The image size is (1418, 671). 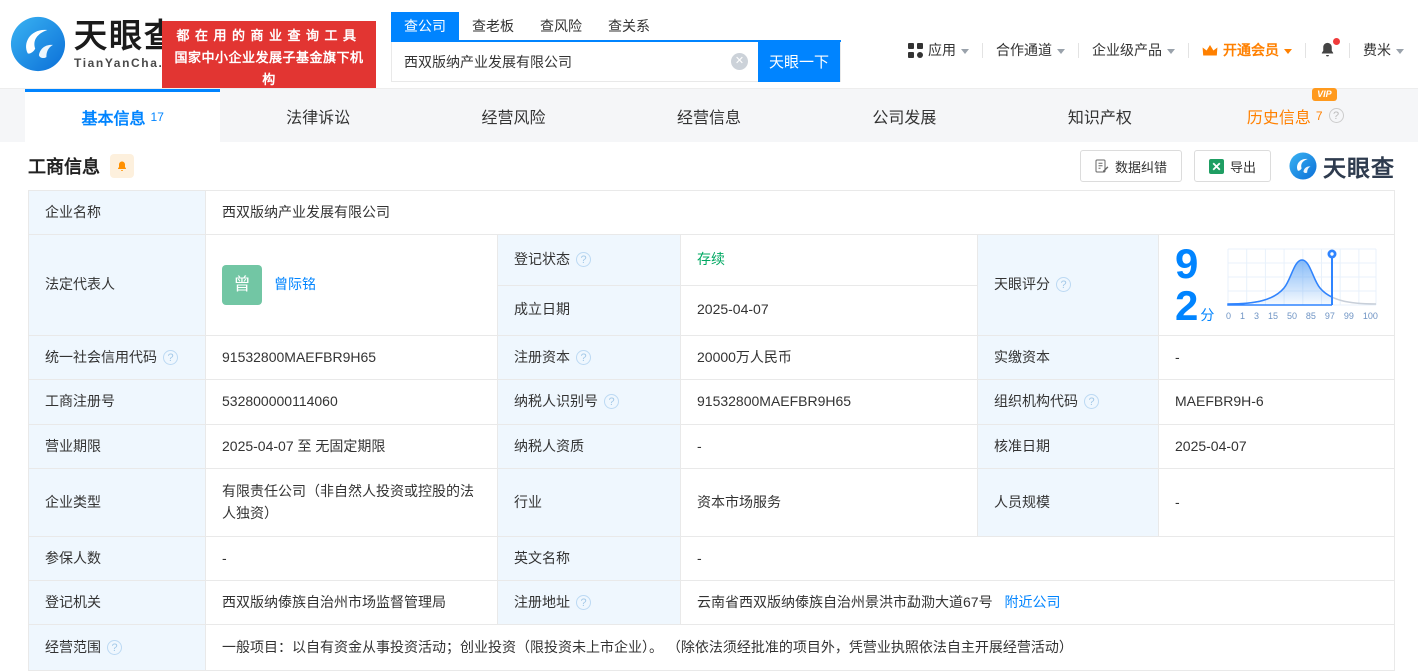 What do you see at coordinates (1302, 277) in the screenshot?
I see `distribution-curve` at bounding box center [1302, 277].